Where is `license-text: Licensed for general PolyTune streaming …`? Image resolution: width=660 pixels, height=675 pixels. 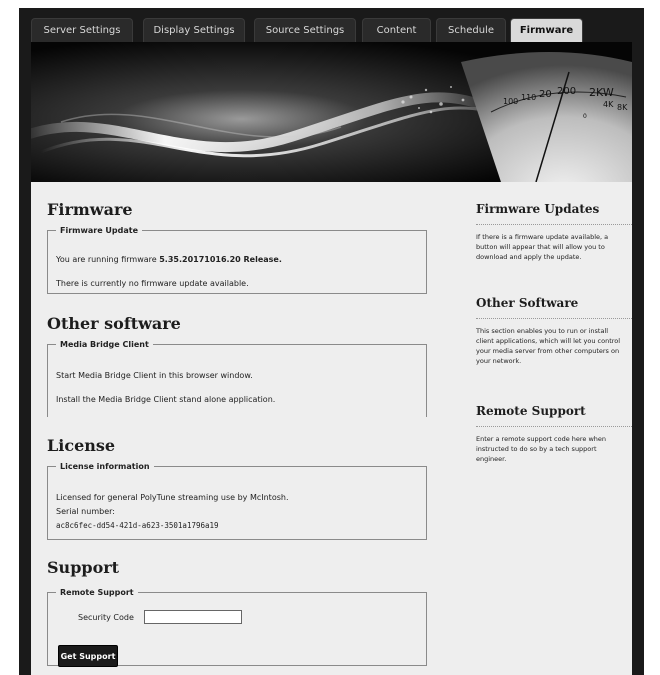
license-text: Licensed for general PolyTune streaming … is located at coordinates (172, 497).